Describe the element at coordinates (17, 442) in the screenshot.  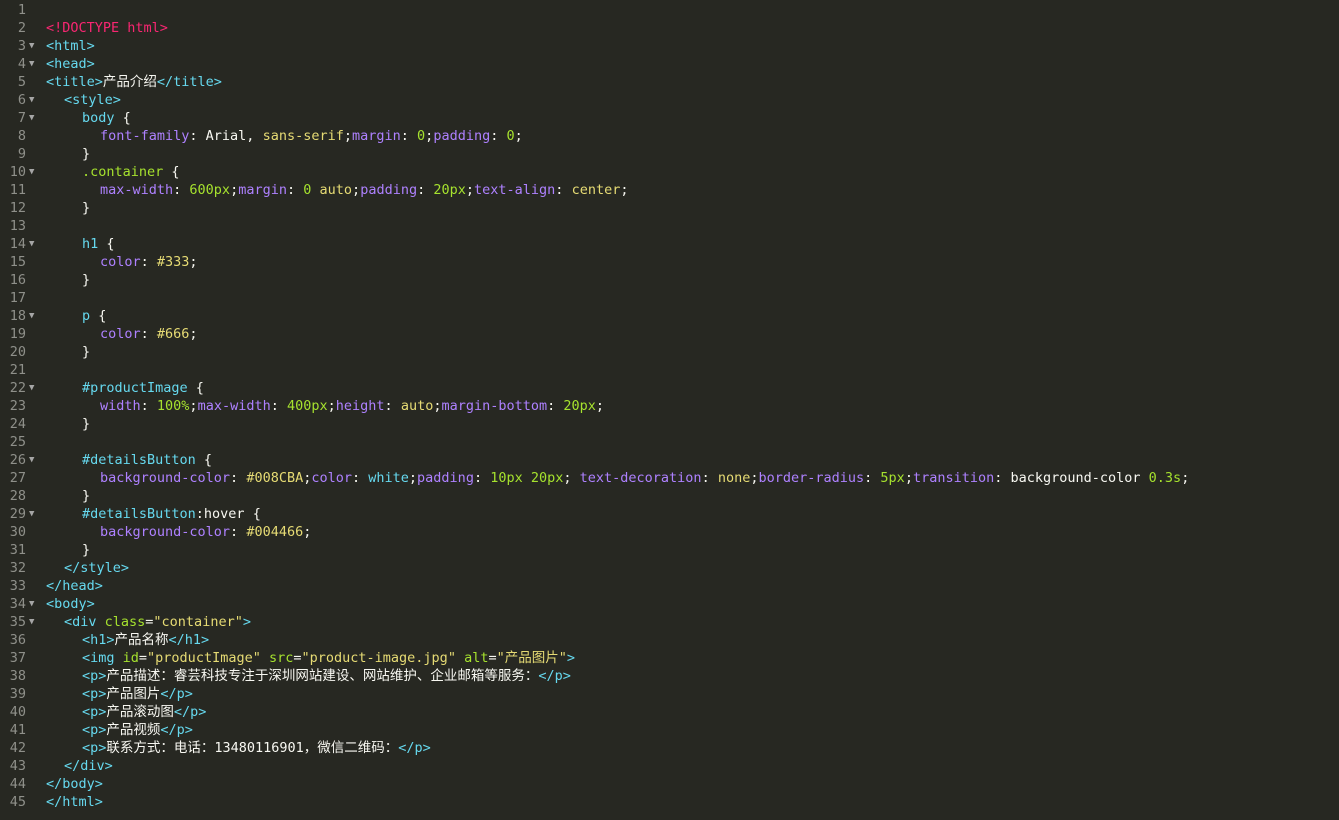
I see `line-number: 25` at that location.